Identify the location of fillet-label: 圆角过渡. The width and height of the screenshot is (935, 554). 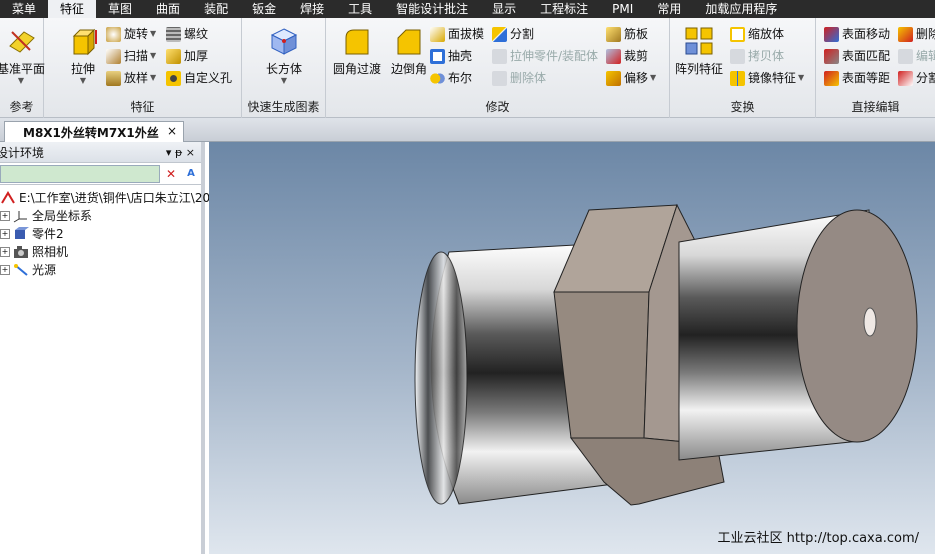
(356, 69).